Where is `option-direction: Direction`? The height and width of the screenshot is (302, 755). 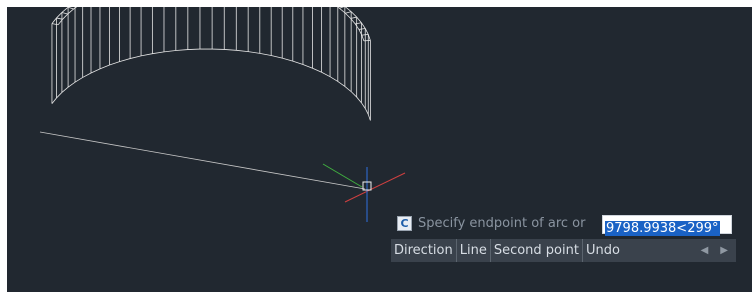
option-direction: Direction is located at coordinates (424, 250).